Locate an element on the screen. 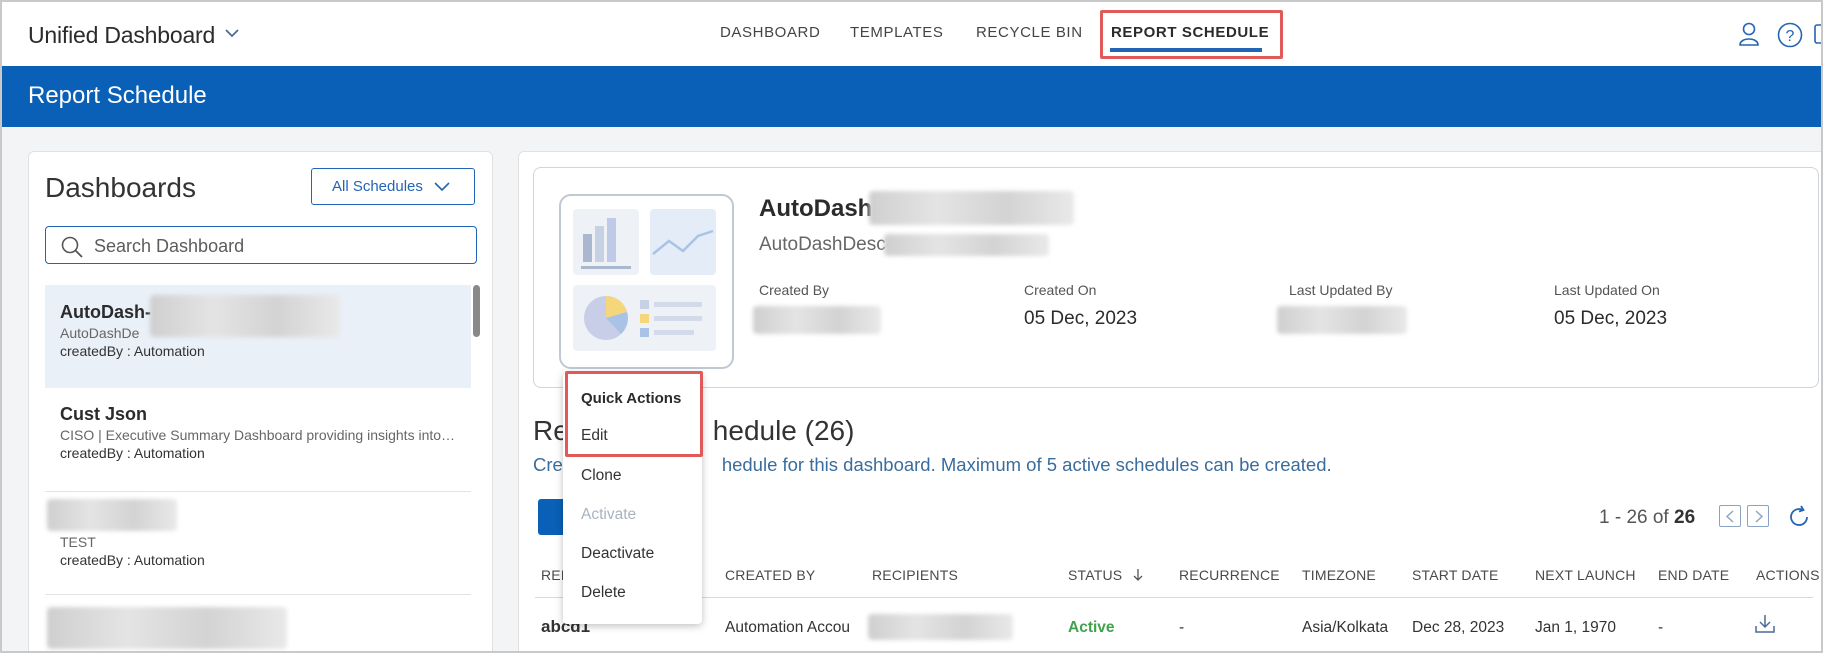 The image size is (1823, 653). search-box is located at coordinates (261, 245).